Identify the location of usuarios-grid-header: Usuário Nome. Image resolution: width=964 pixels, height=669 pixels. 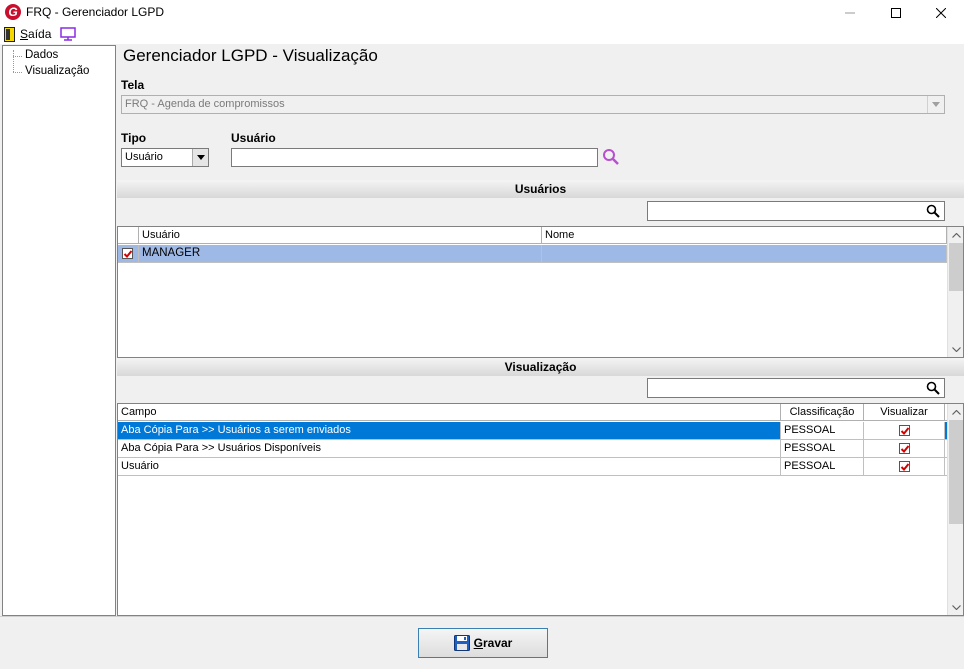
(532, 235).